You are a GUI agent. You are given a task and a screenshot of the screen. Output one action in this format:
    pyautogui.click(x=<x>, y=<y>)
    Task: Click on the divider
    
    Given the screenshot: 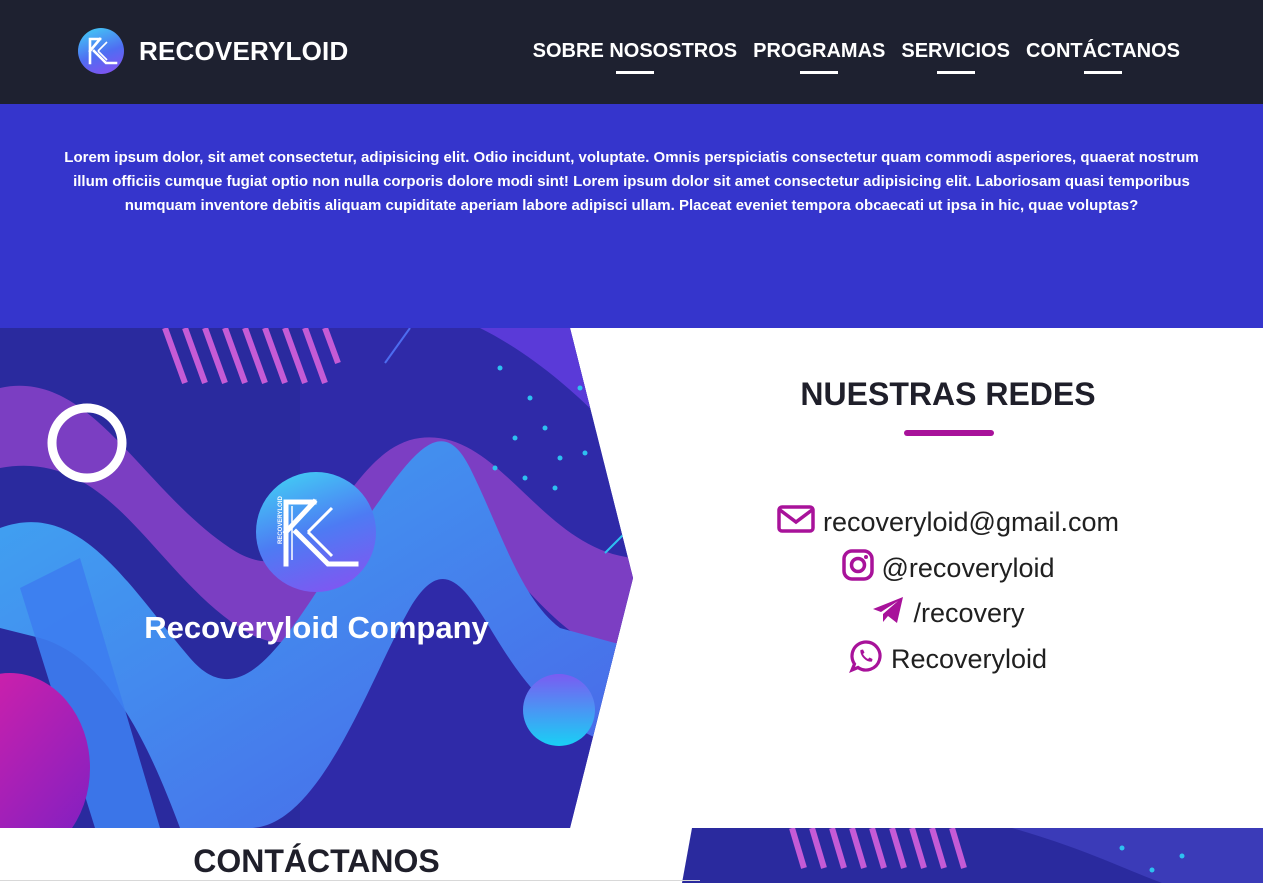 What is the action you would take?
    pyautogui.click(x=350, y=880)
    